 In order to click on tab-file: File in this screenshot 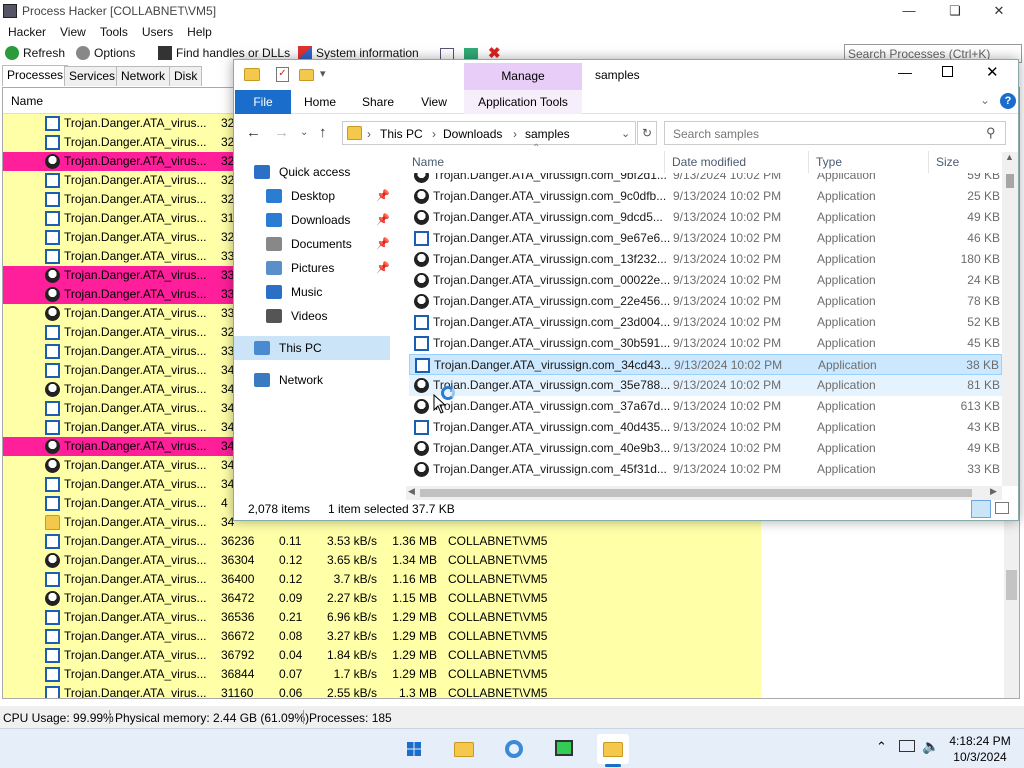, I will do `click(263, 102)`.